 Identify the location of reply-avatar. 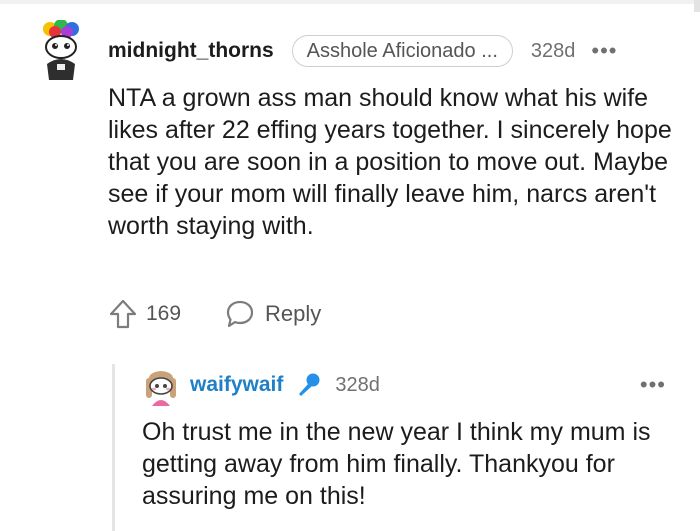
(161, 388).